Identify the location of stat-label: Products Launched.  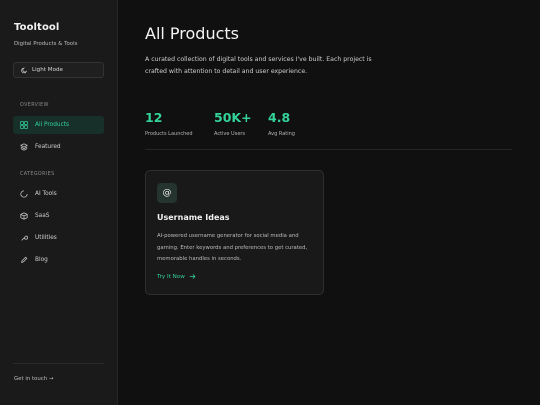
(169, 134).